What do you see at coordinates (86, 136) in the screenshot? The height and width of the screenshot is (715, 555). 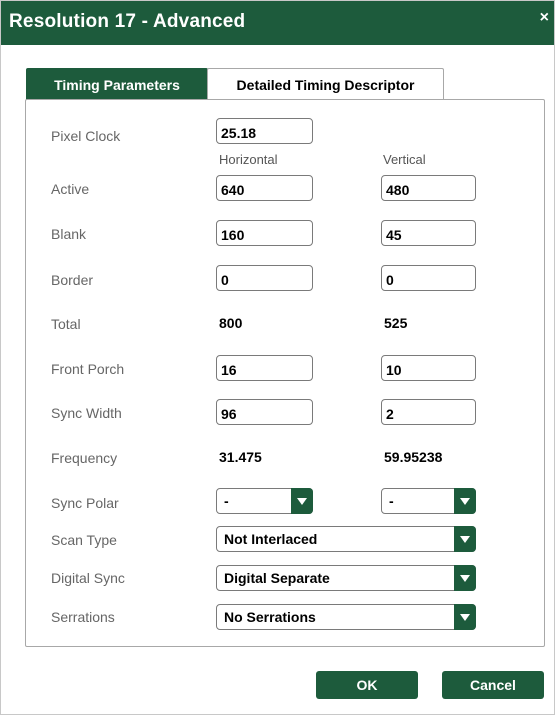 I see `pixel-clock-label: Pixel Clock` at bounding box center [86, 136].